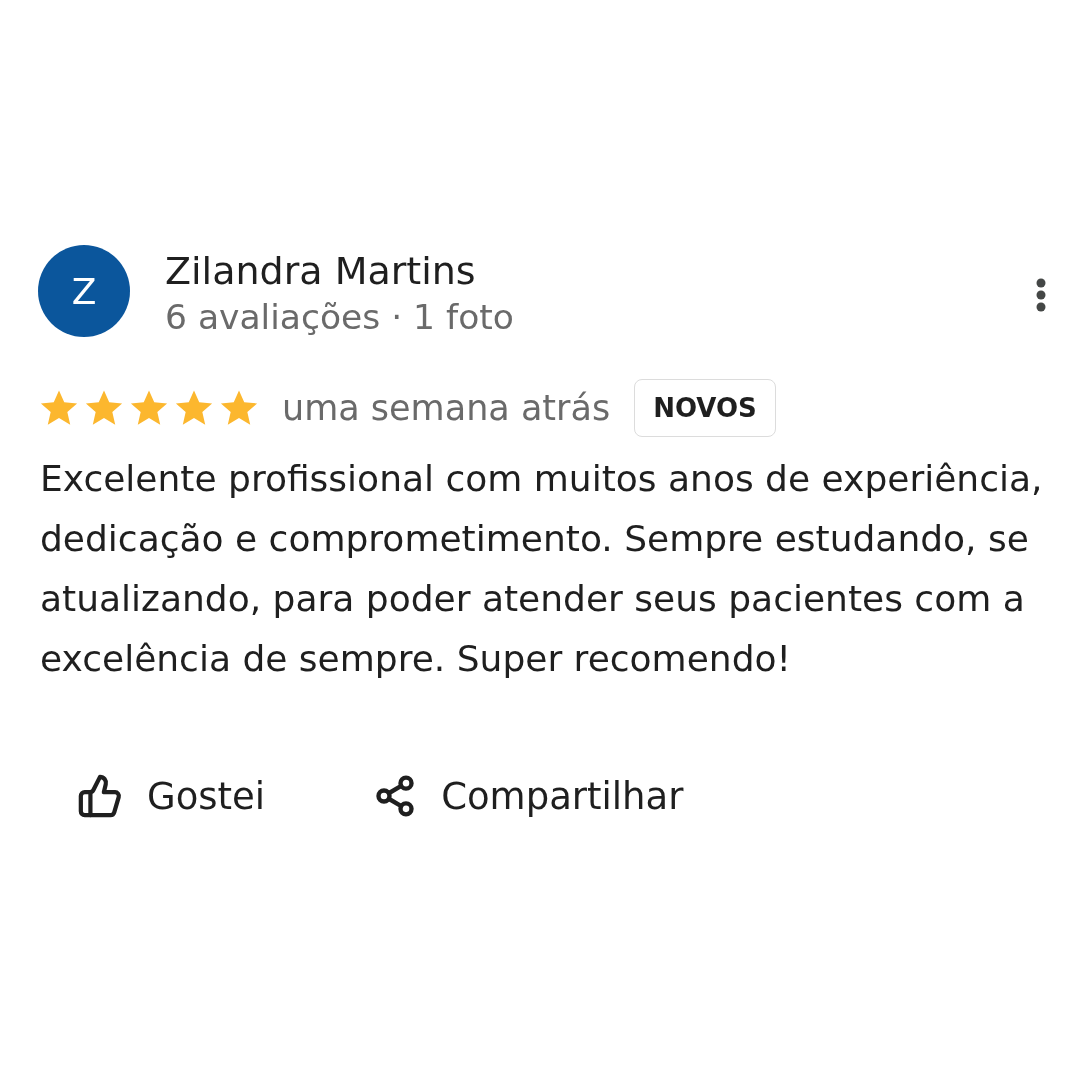  I want to click on reviewer-stats: 6 avaliações · 1 foto, so click(339, 317).